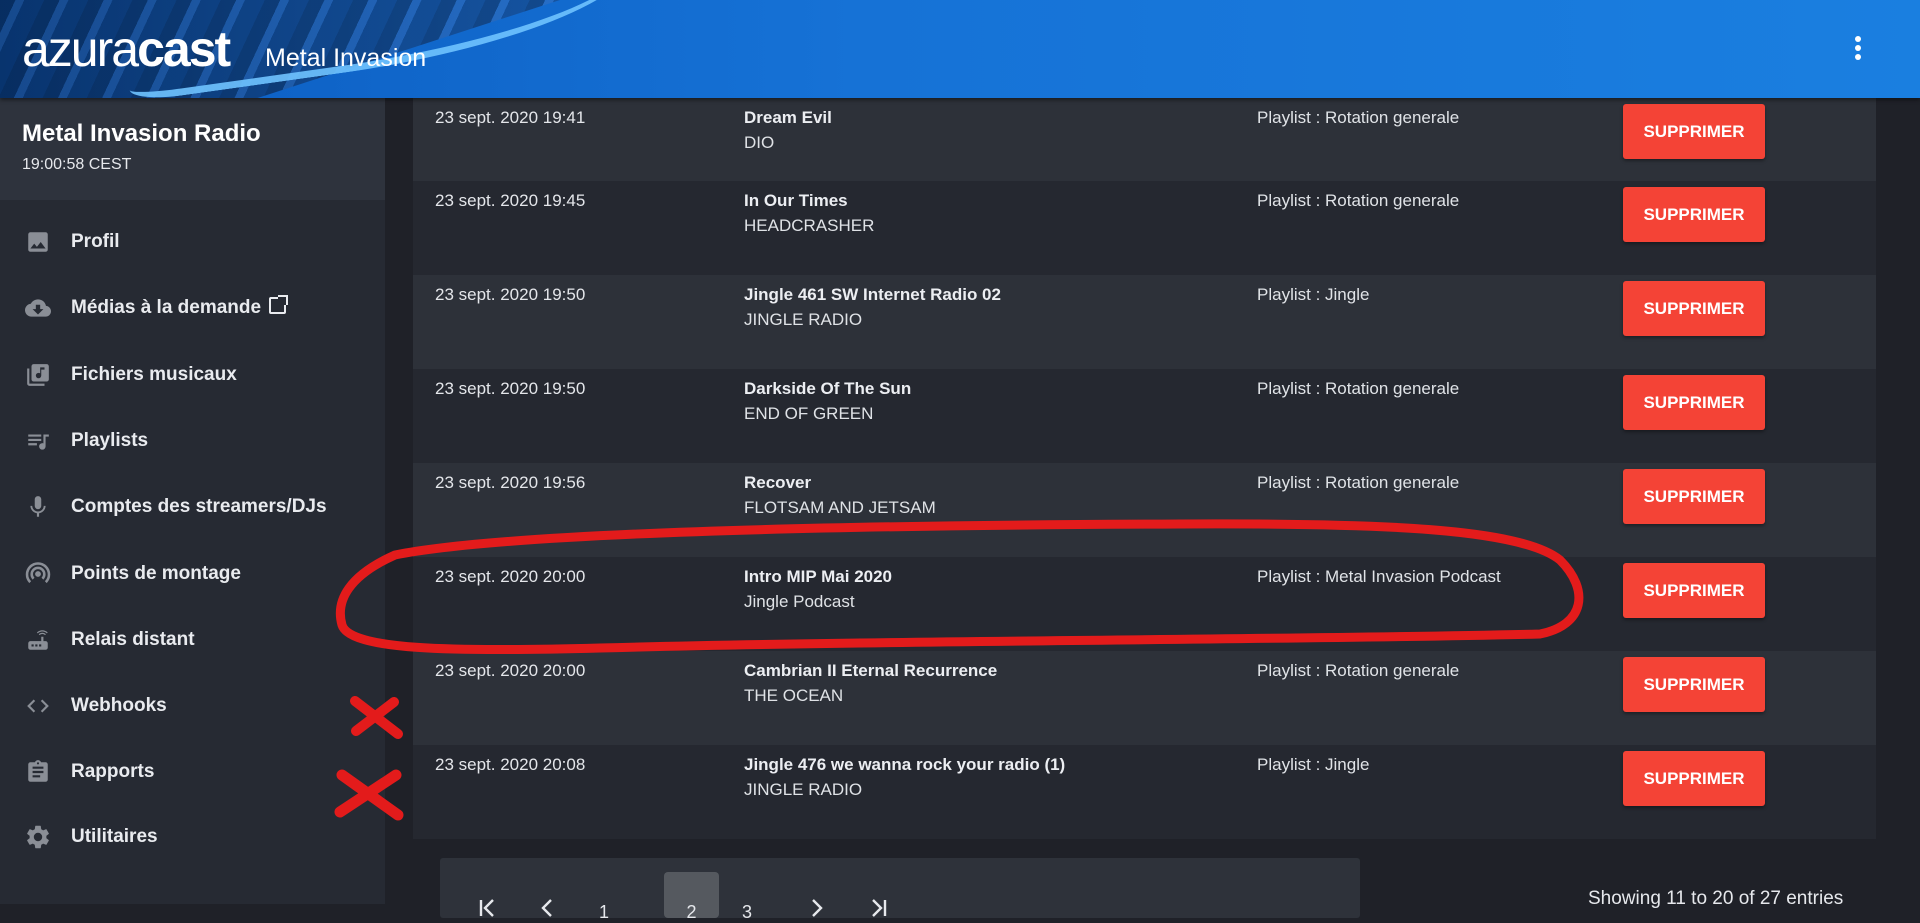 This screenshot has height=923, width=1920. I want to click on row-title: Cambrian II Eternal Recurrence, so click(871, 670).